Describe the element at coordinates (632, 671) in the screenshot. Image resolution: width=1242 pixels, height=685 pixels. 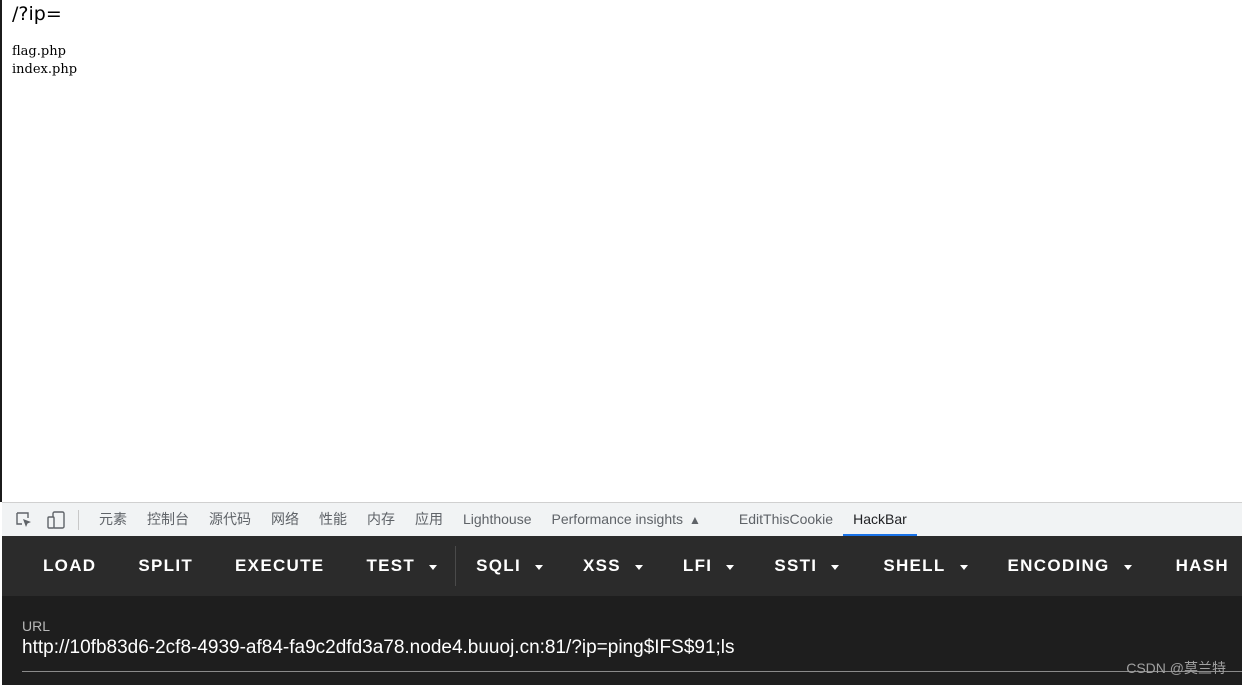
I see `url-input-underline` at that location.